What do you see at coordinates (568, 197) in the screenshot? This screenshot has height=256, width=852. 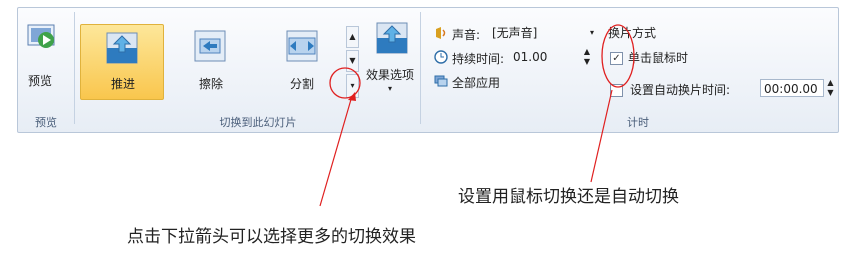 I see `callout-right-text: 设置用鼠标切换还是自动切换` at bounding box center [568, 197].